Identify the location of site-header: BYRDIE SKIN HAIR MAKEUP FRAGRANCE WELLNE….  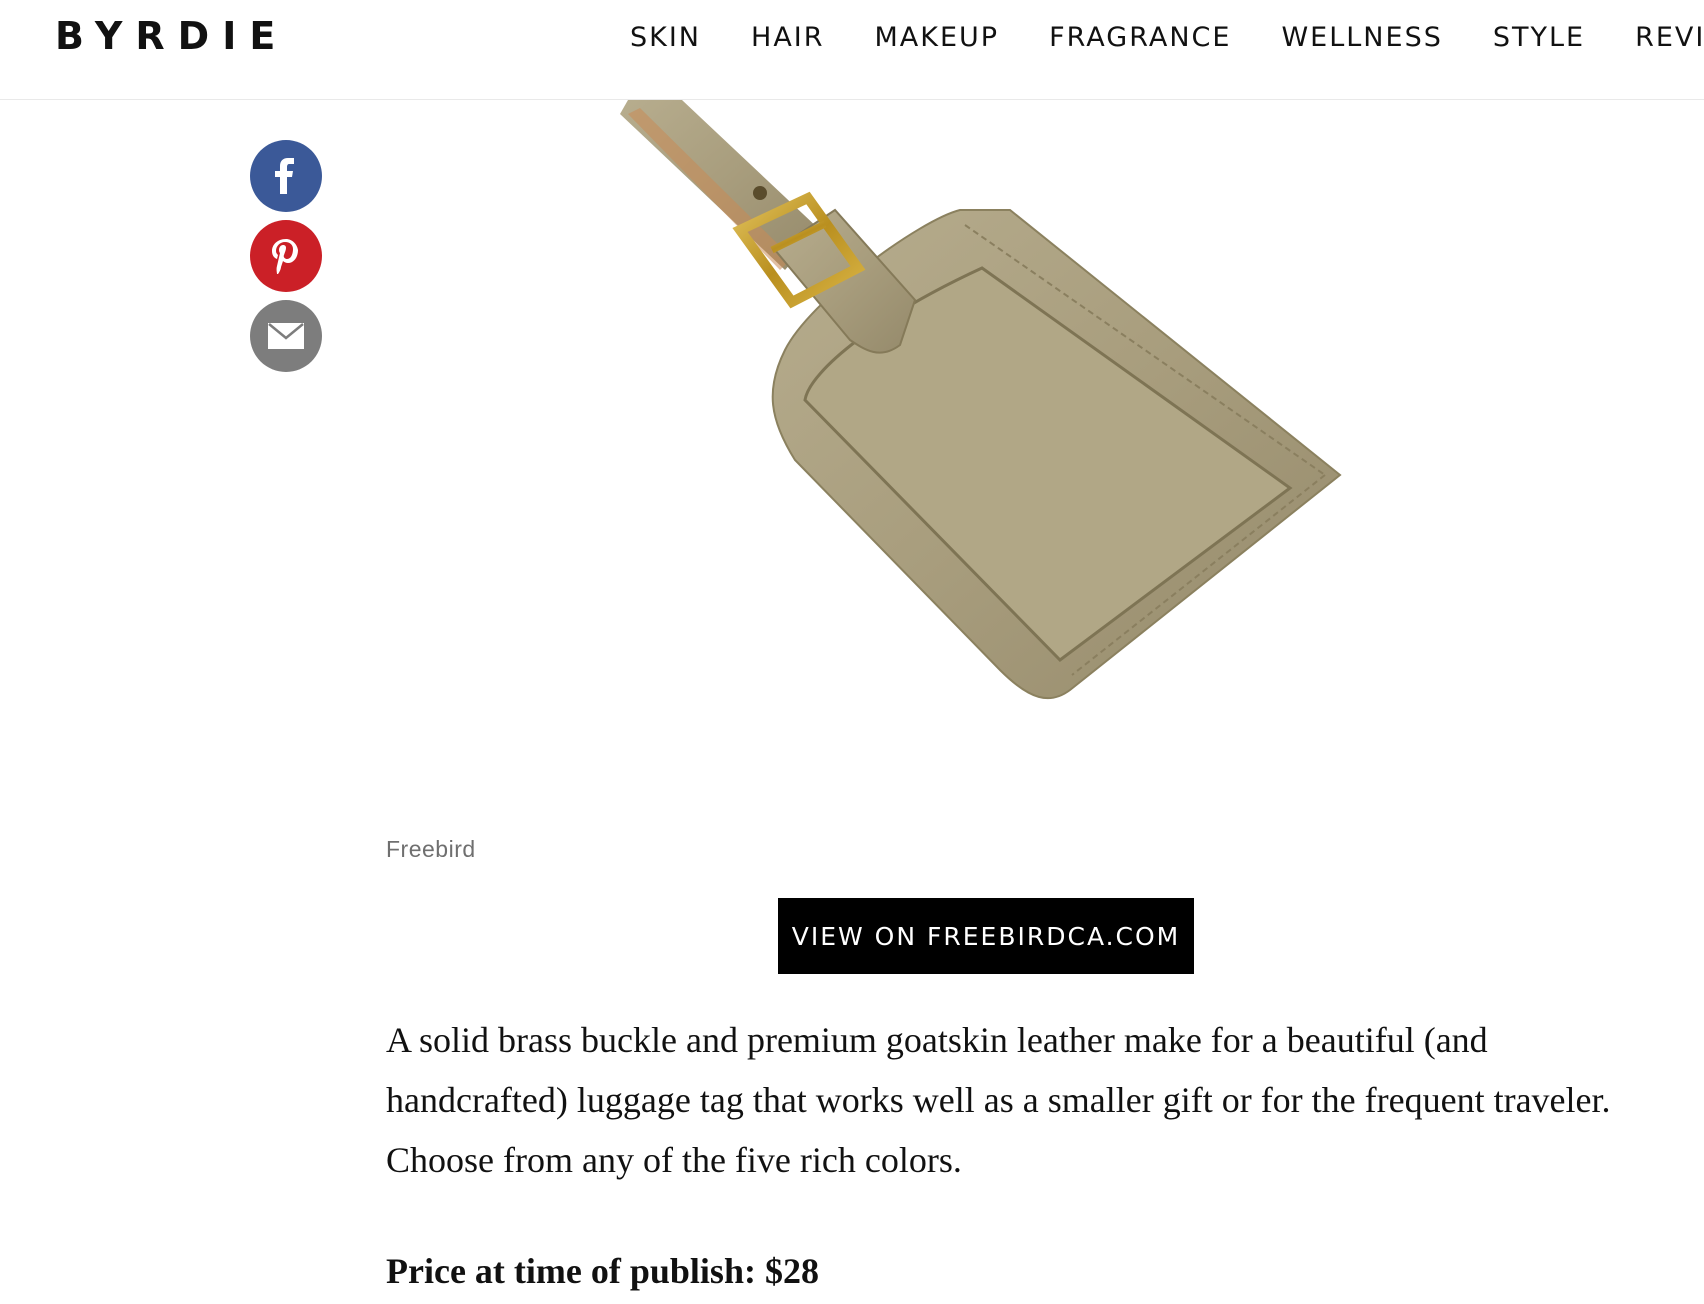
(852, 50).